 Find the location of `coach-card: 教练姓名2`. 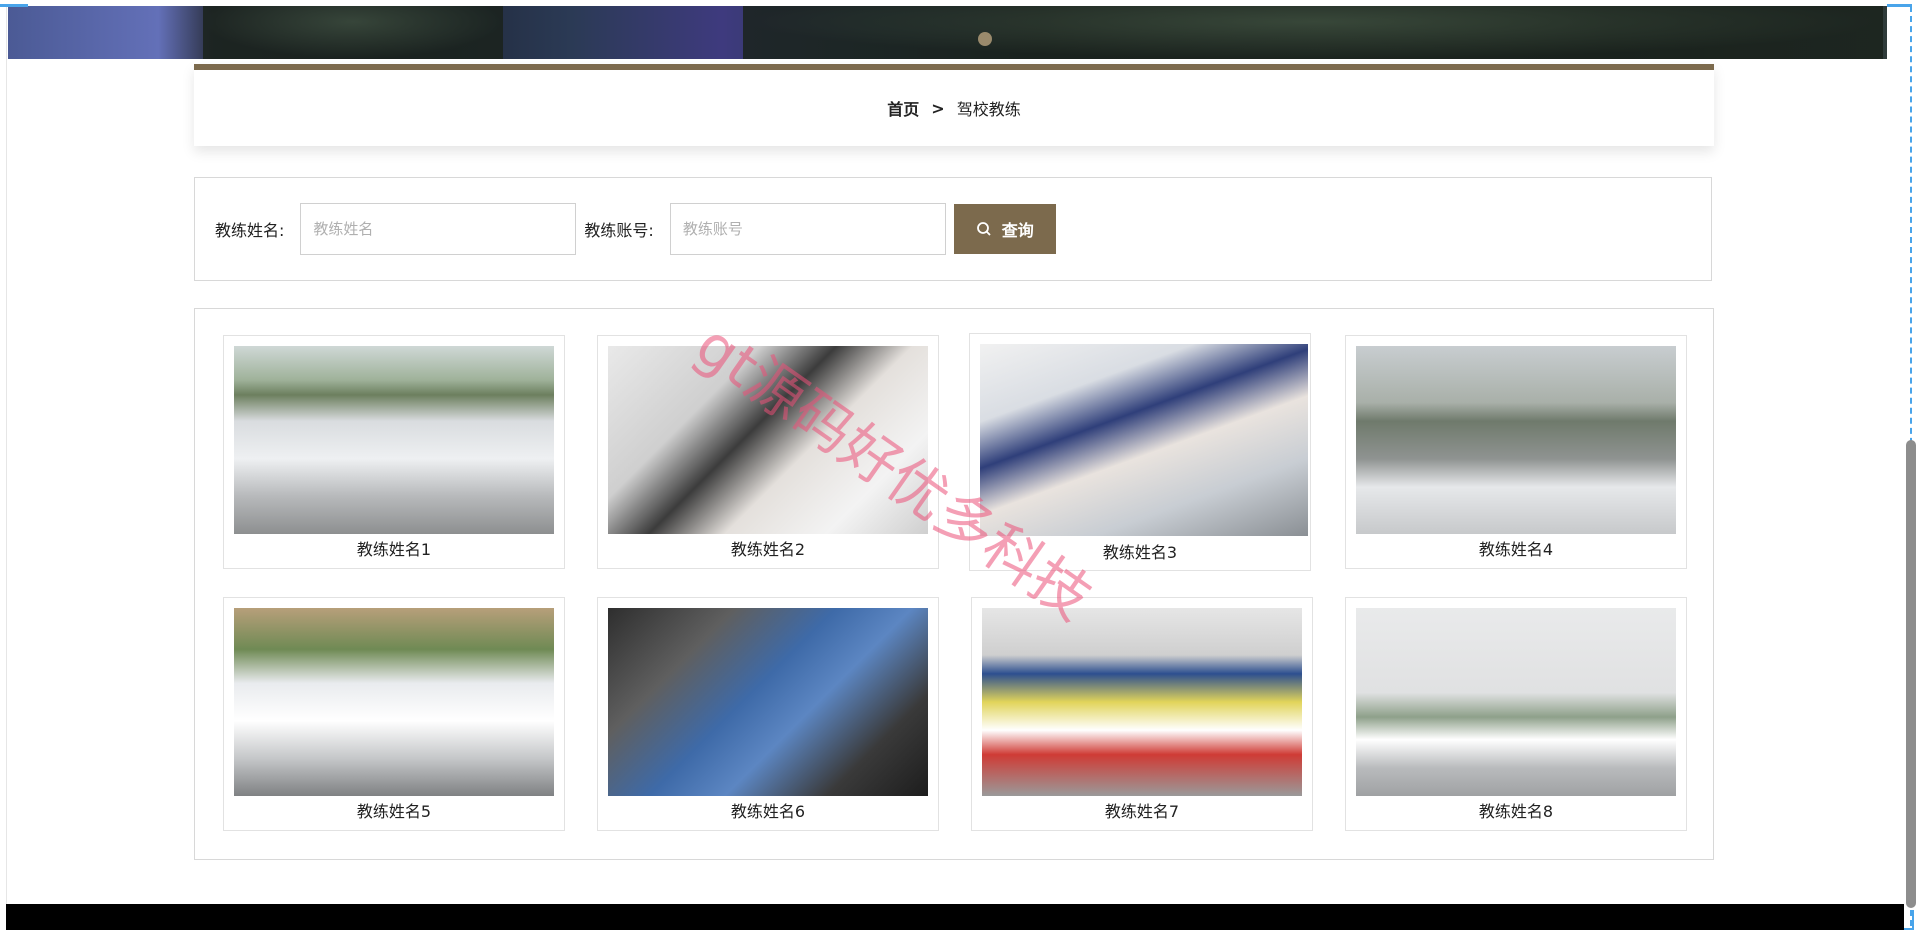

coach-card: 教练姓名2 is located at coordinates (768, 452).